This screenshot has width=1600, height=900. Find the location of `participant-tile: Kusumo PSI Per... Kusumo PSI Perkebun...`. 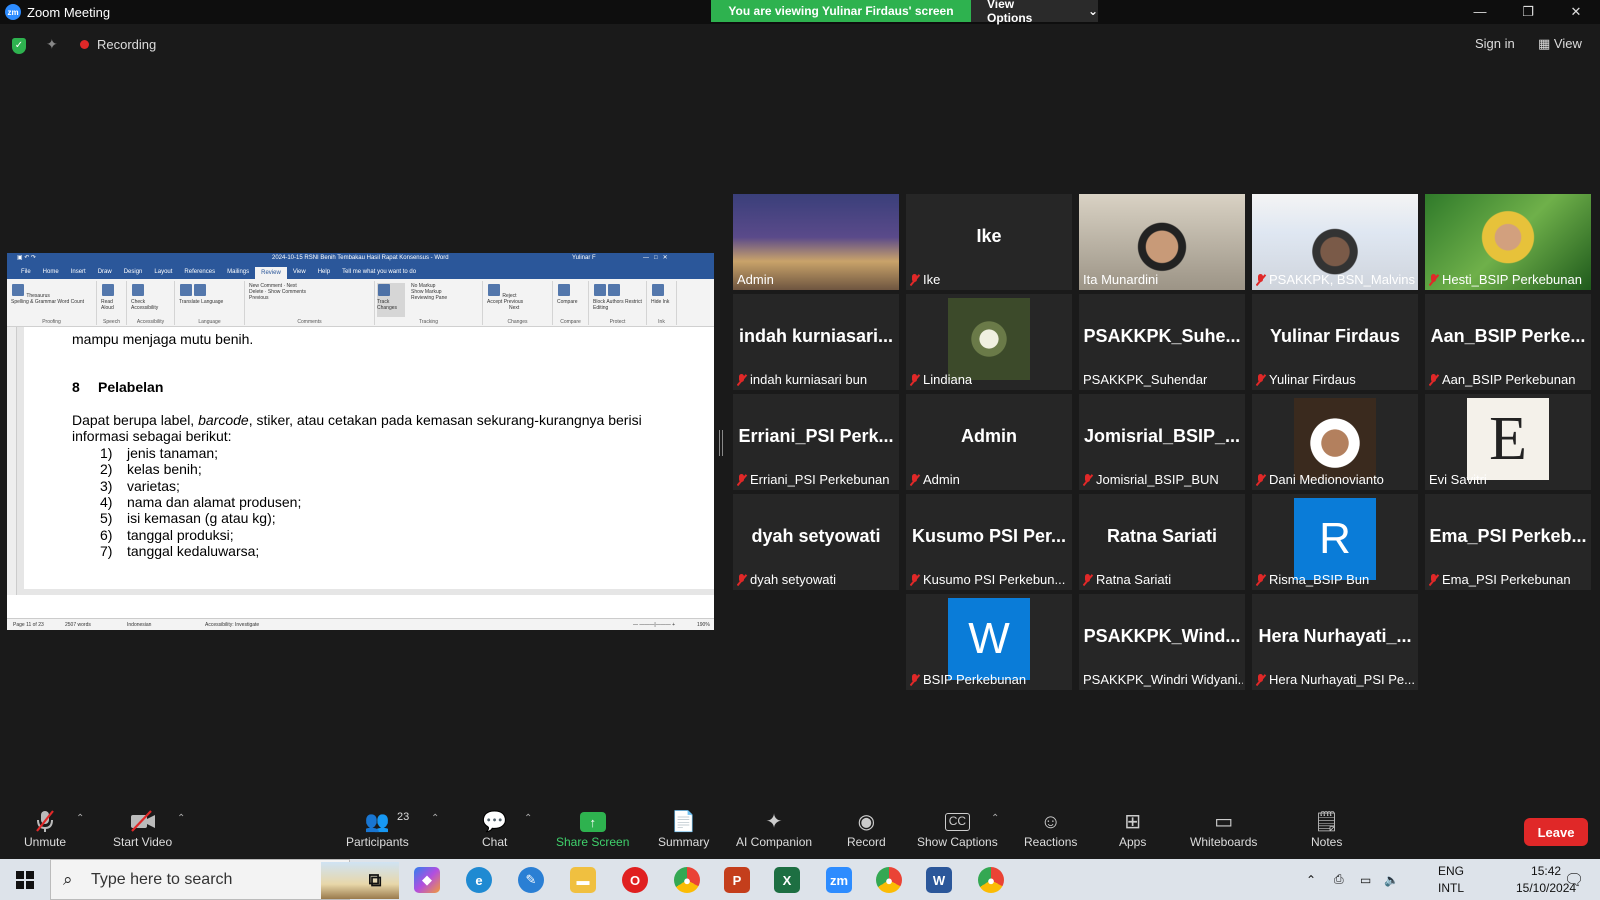

participant-tile: Kusumo PSI Per... Kusumo PSI Perkebun... is located at coordinates (989, 542).